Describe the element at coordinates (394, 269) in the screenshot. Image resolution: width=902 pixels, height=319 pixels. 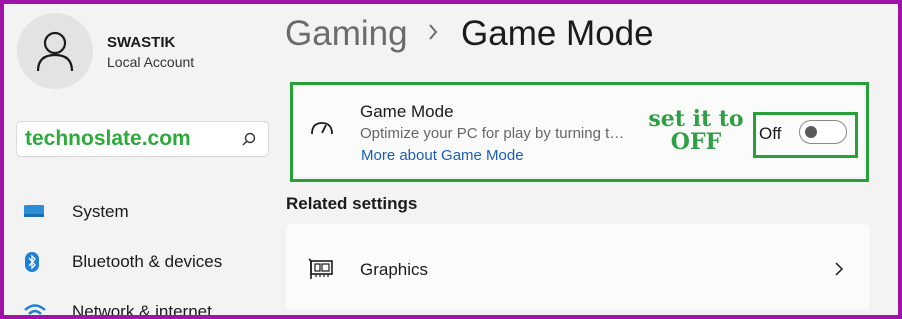
I see `graphics-label: Graphics` at that location.